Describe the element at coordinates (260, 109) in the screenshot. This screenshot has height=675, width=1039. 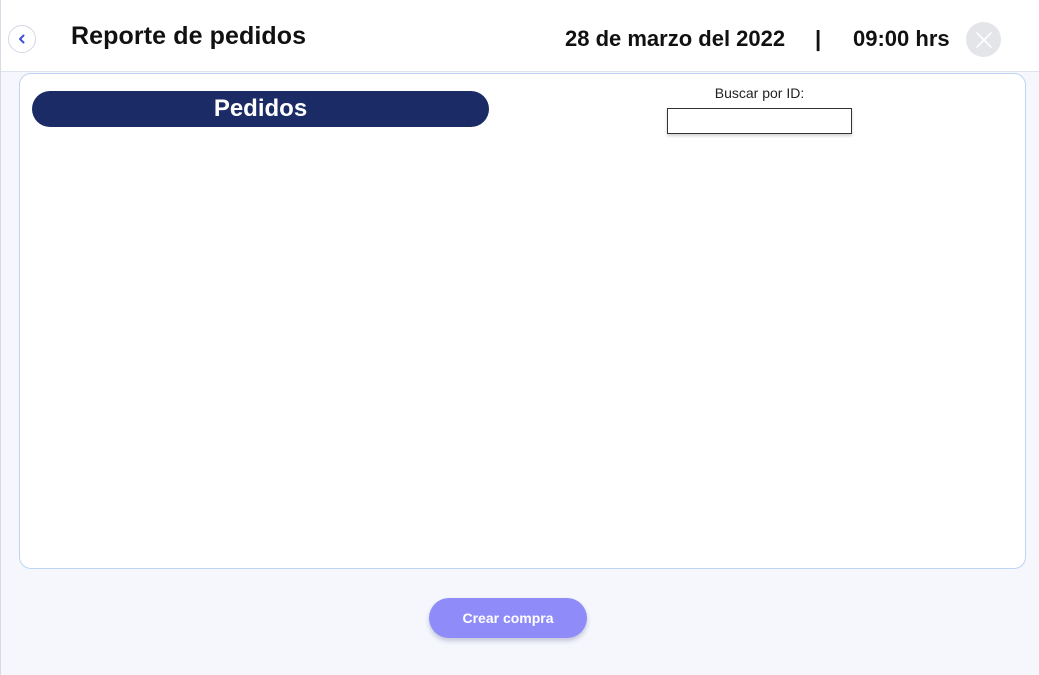
I see `orders-section-title: Pedidos` at that location.